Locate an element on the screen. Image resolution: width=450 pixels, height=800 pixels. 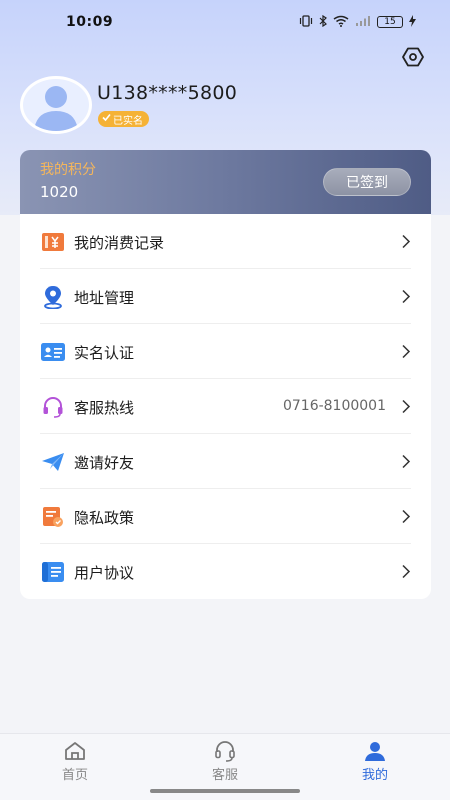
tab-label: 客服 is located at coordinates (224, 775).